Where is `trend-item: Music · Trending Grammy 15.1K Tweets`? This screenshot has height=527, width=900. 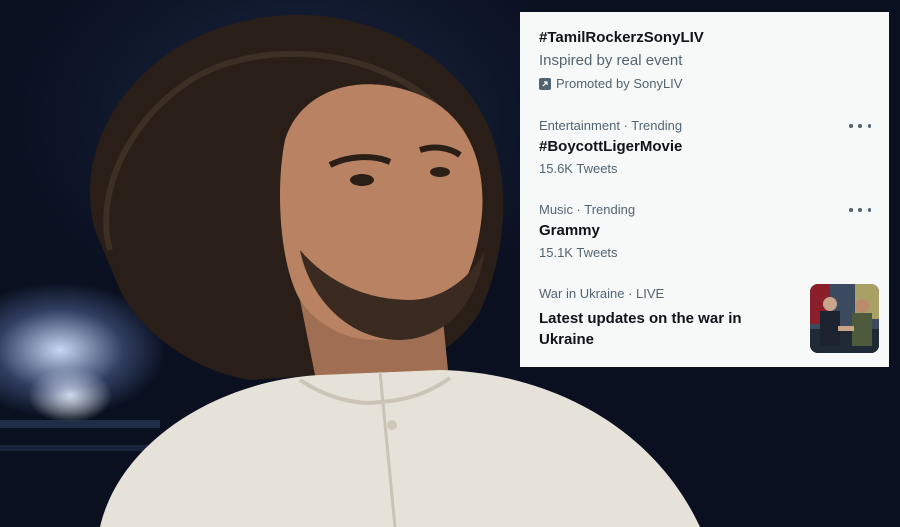
trend-item: Music · Trending Grammy 15.1K Tweets is located at coordinates (705, 231).